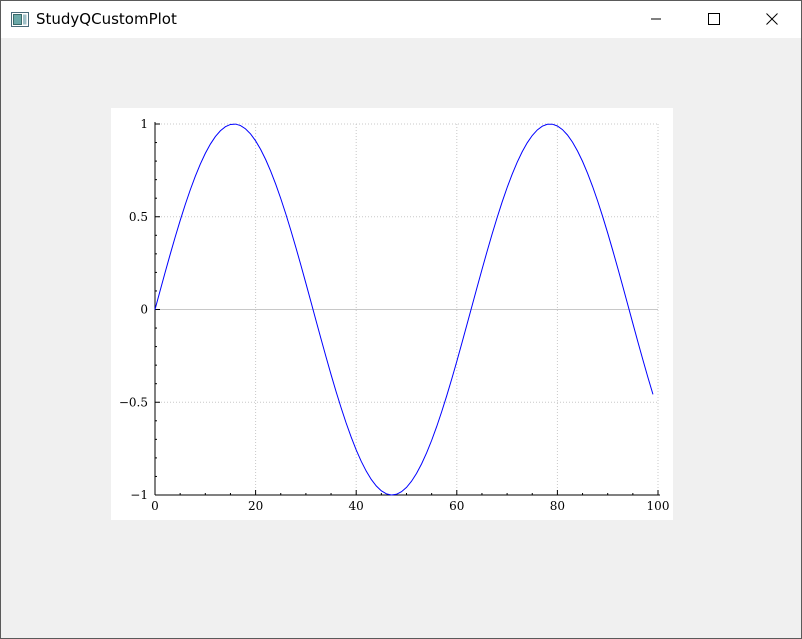 The height and width of the screenshot is (639, 802). Describe the element at coordinates (106, 19) in the screenshot. I see `window-title: StudyQCustomPlot` at that location.